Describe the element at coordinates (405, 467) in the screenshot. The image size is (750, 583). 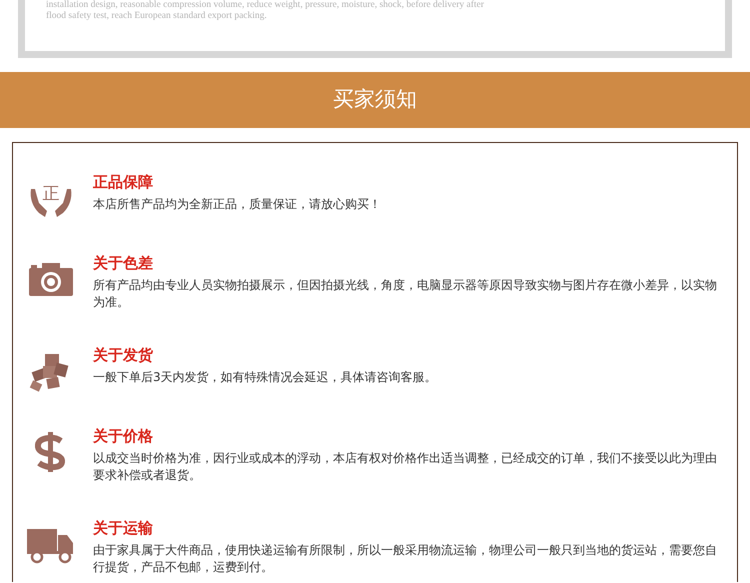
I see `notice-text: 以成交当时价格为准，因行业或成本的浮动，本店有权对价格作出适当调整，已经成交的订单，我们不接受以此为理由要求补偿或者退货。` at that location.